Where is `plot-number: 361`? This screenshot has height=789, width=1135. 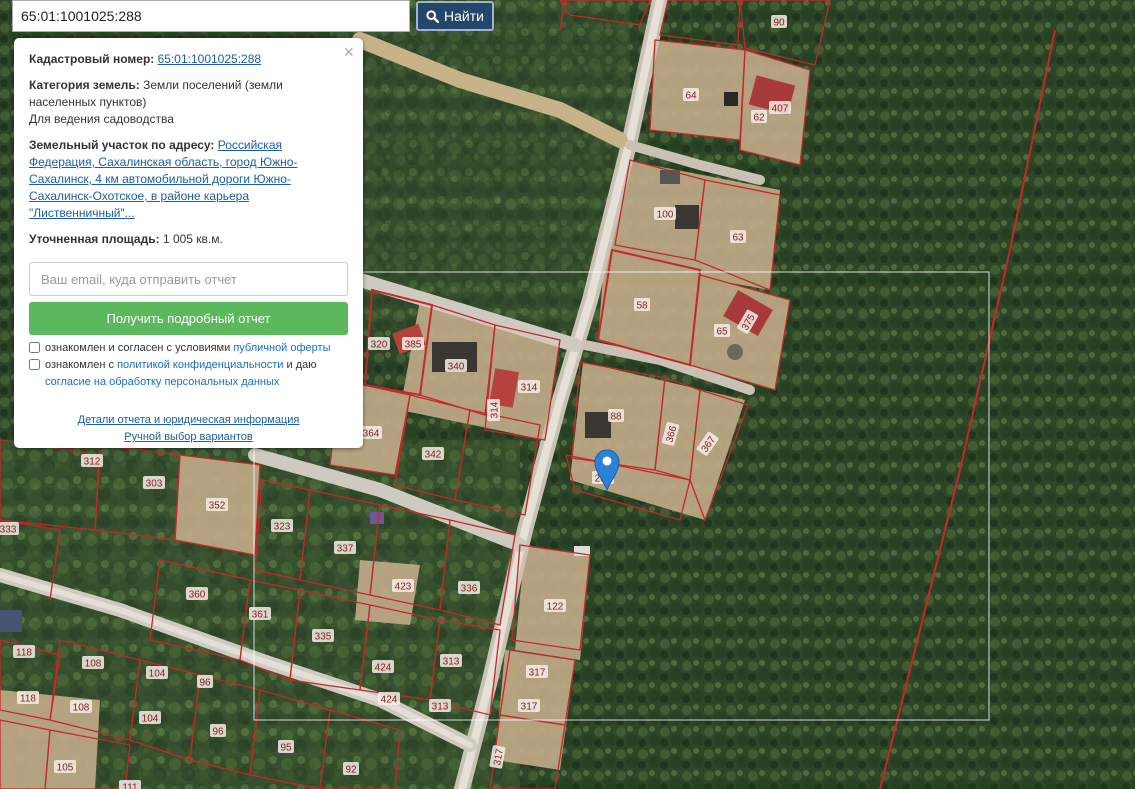 plot-number: 361 is located at coordinates (260, 614).